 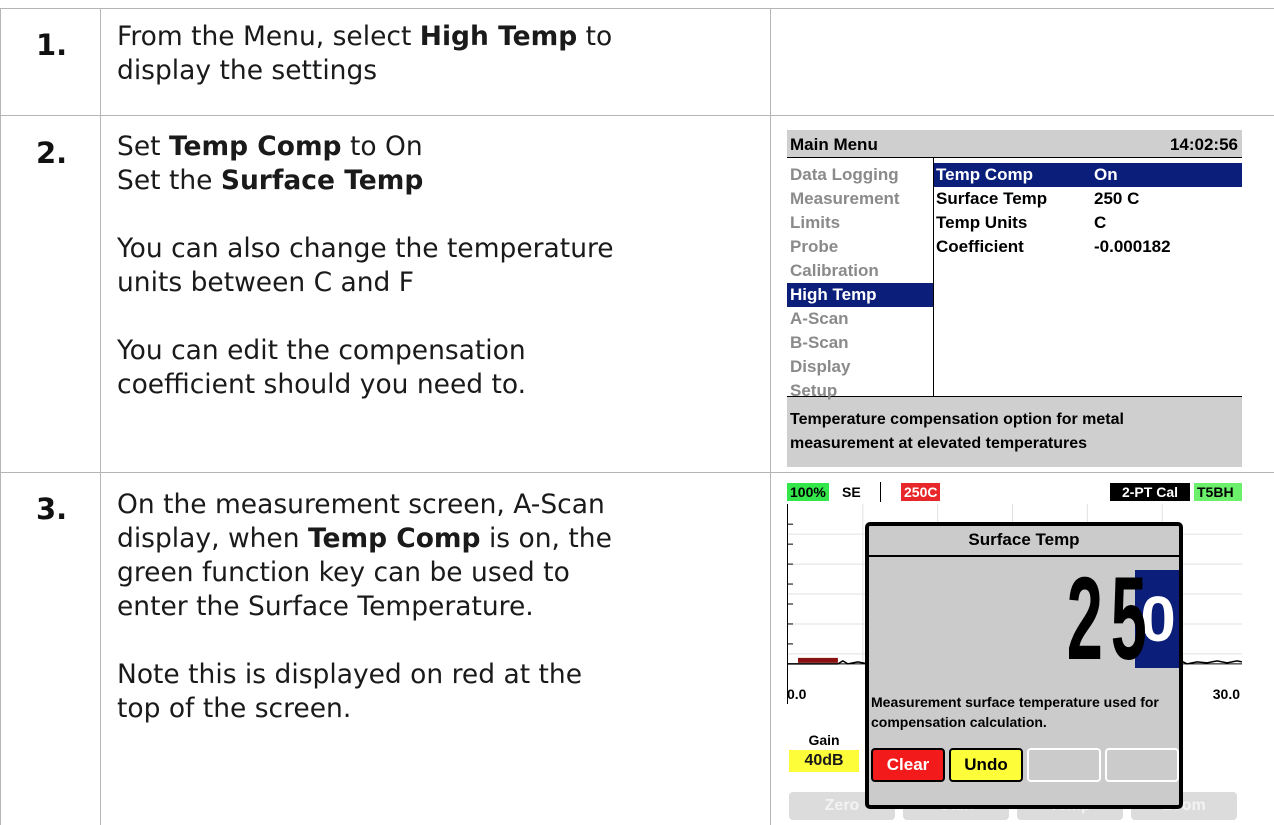 I want to click on table-border-left, so click(x=0, y=416).